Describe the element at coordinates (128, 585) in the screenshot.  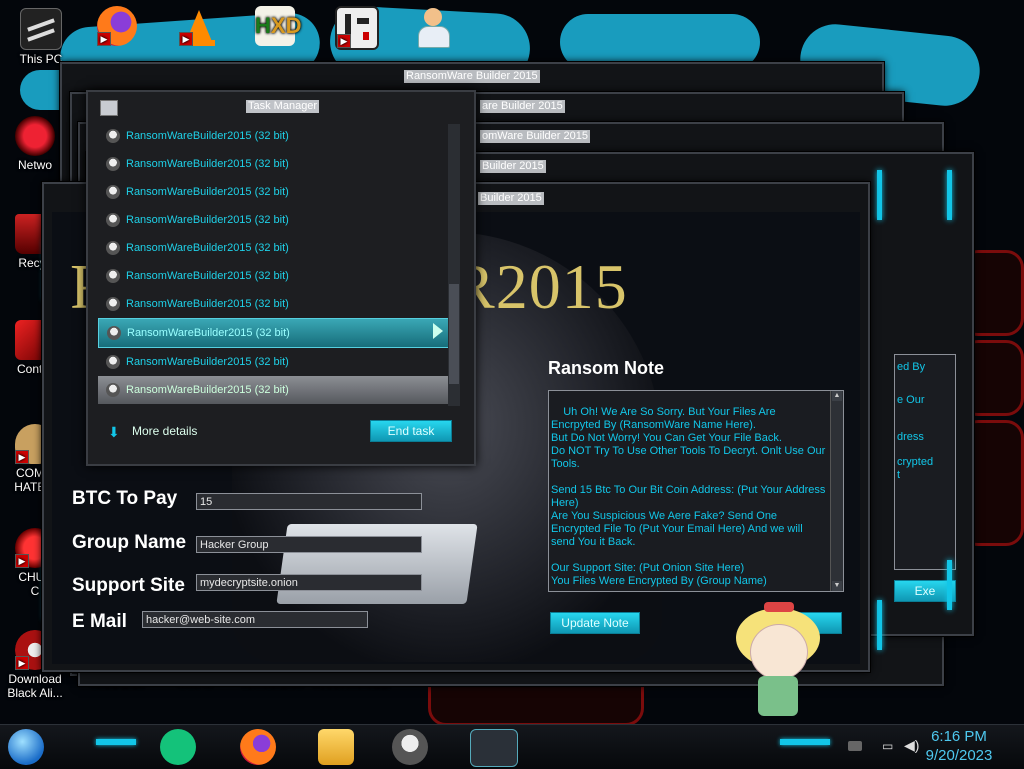
I see `support-site-label: Support Site` at that location.